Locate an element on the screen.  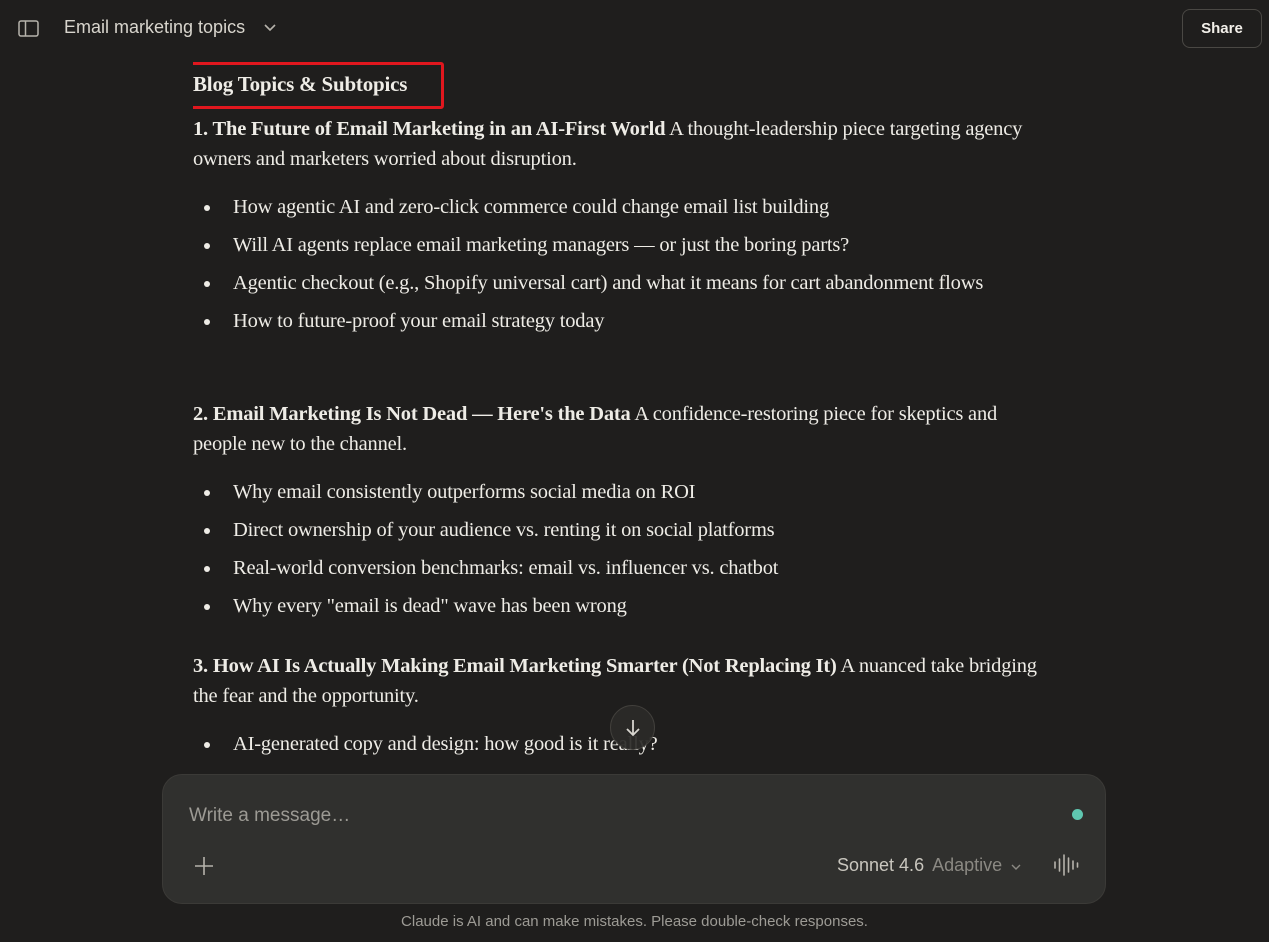
add-attachment-button is located at coordinates (204, 866).